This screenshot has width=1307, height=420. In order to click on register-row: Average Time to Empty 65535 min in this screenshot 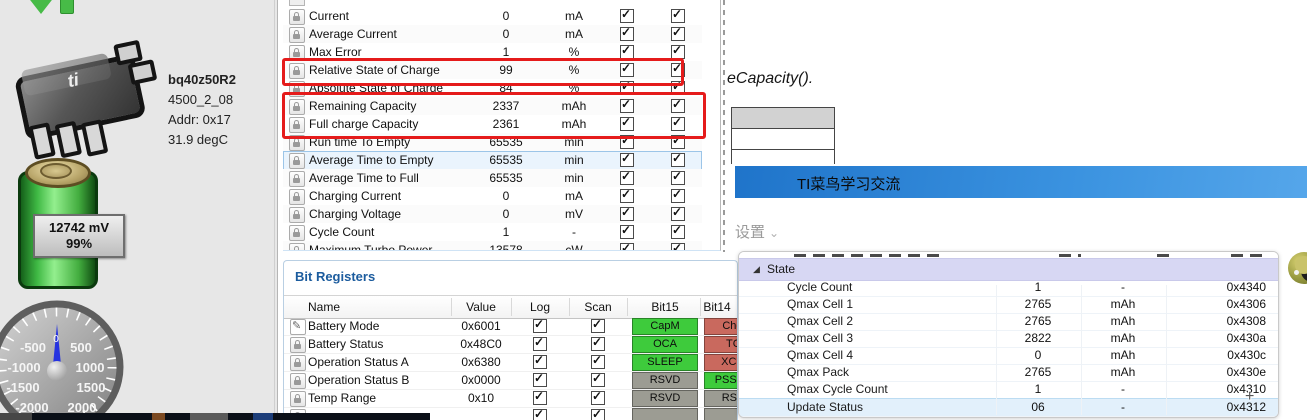, I will do `click(492, 160)`.